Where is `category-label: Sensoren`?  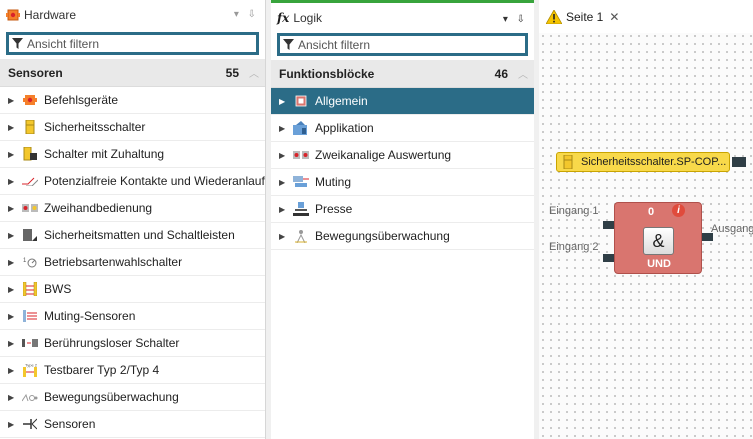 category-label: Sensoren is located at coordinates (35, 72).